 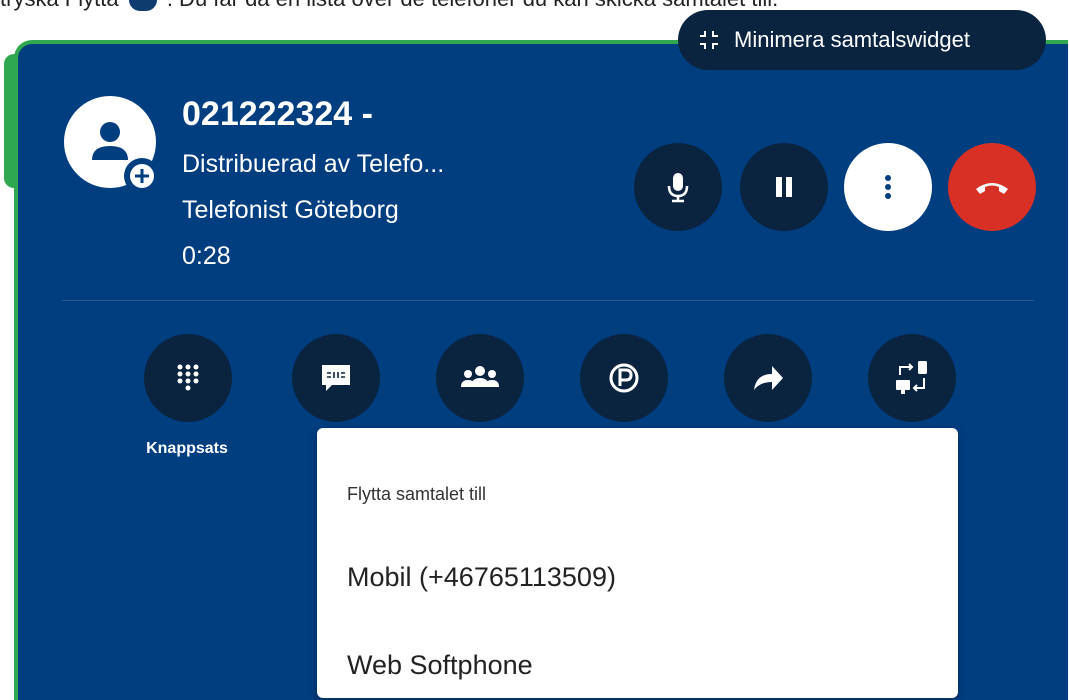 I want to click on more-button, so click(x=888, y=187).